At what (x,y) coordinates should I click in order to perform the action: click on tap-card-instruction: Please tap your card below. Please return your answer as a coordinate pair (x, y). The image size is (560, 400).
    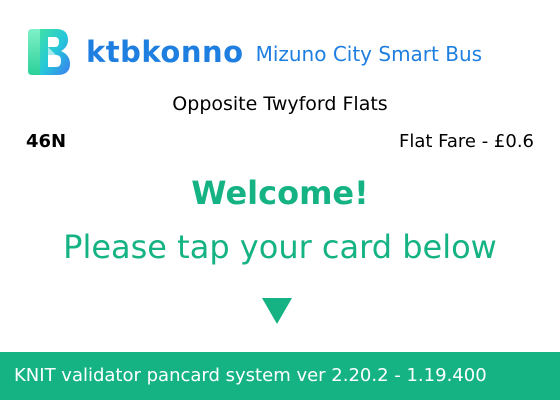
    Looking at the image, I should click on (280, 247).